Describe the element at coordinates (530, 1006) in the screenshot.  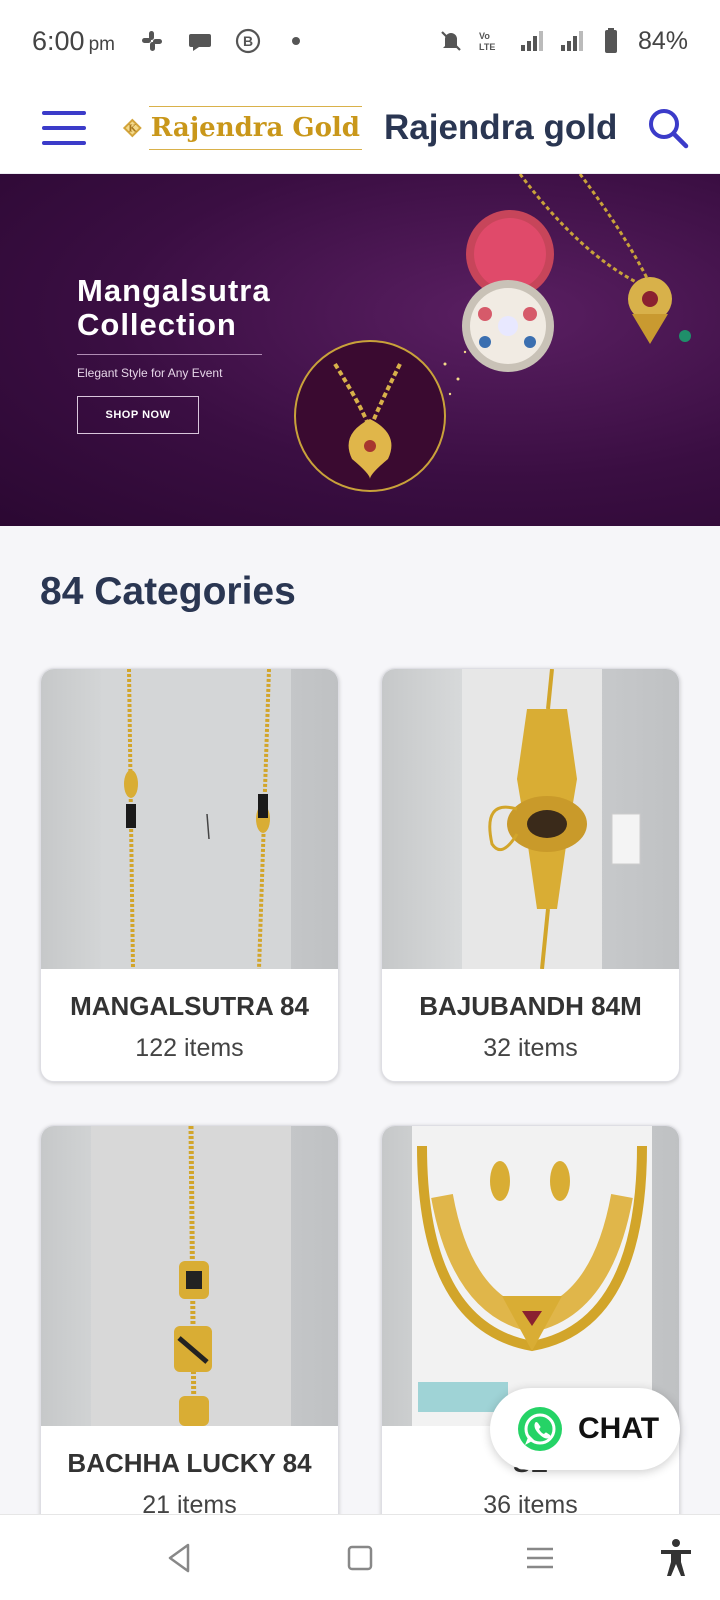
I see `category-name: BAJUBANDH 84M` at that location.